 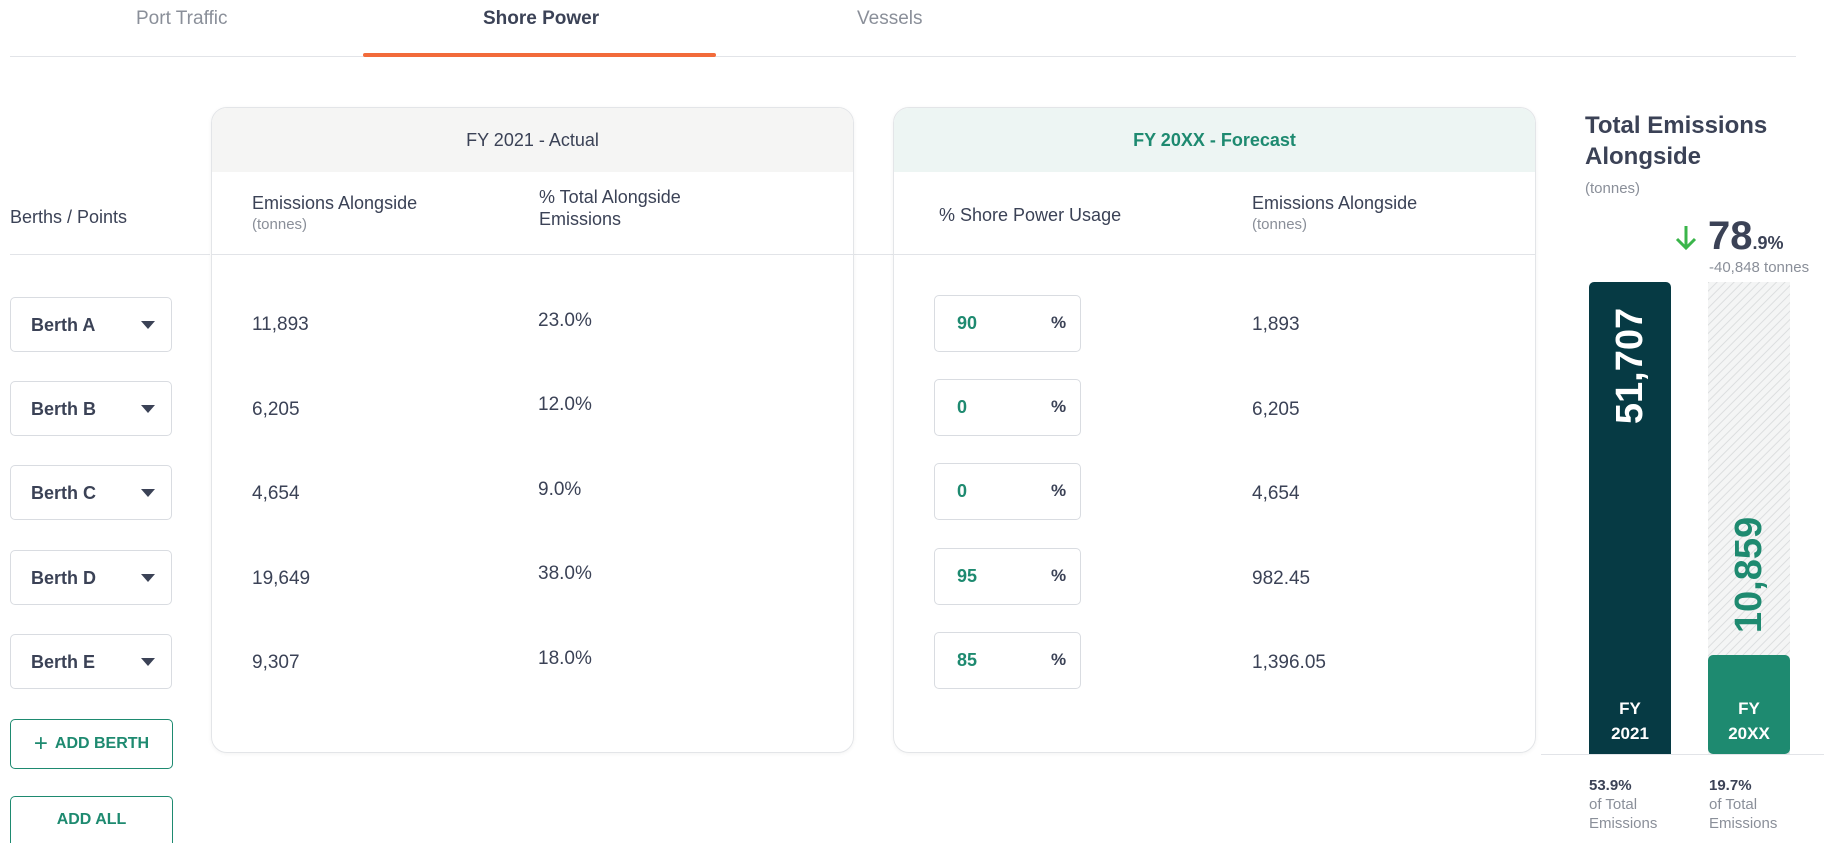 I want to click on shore-power-input: 90 %, so click(x=1007, y=323).